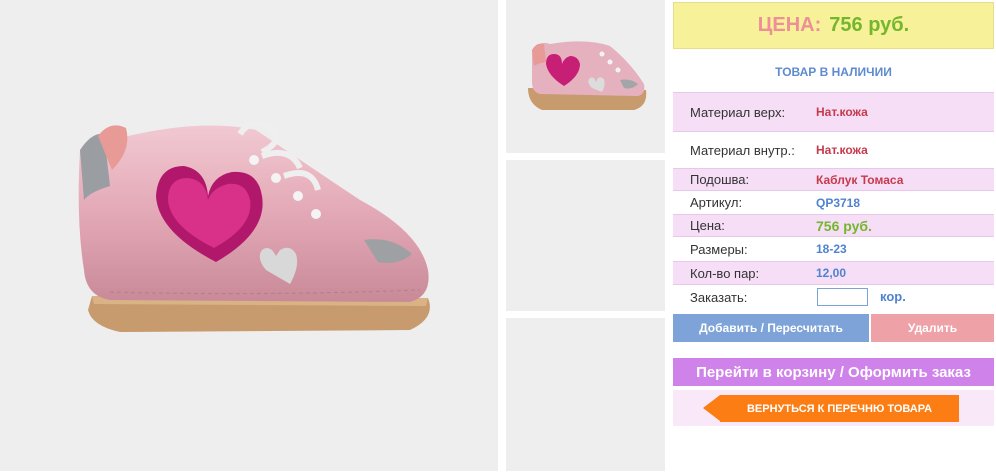 Image resolution: width=996 pixels, height=476 pixels. I want to click on spec-row-sole: Подошва: Каблук Томаса, so click(833, 179).